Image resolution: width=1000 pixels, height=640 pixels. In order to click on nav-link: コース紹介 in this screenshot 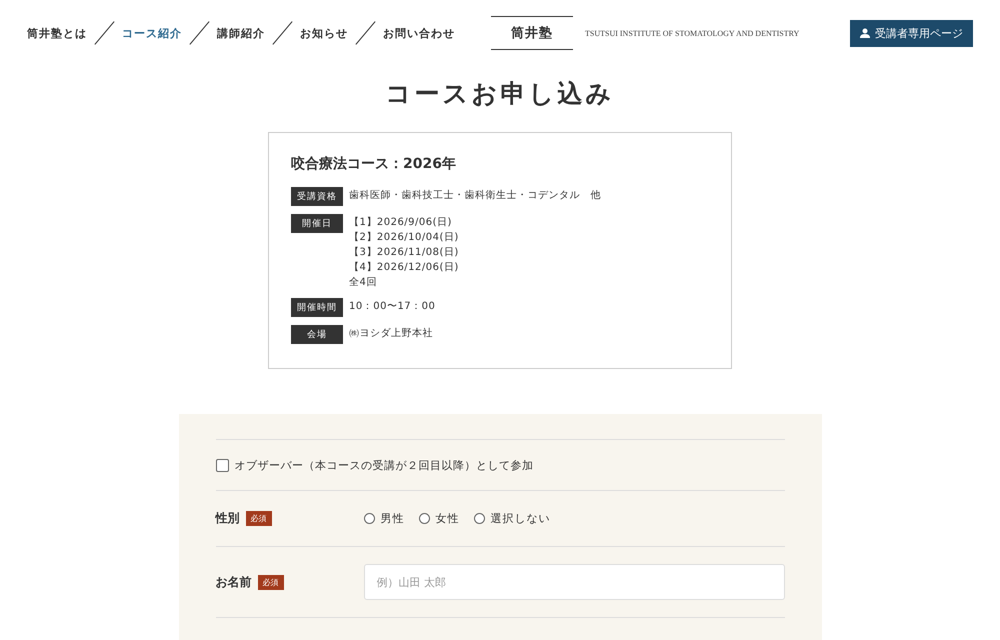, I will do `click(152, 33)`.